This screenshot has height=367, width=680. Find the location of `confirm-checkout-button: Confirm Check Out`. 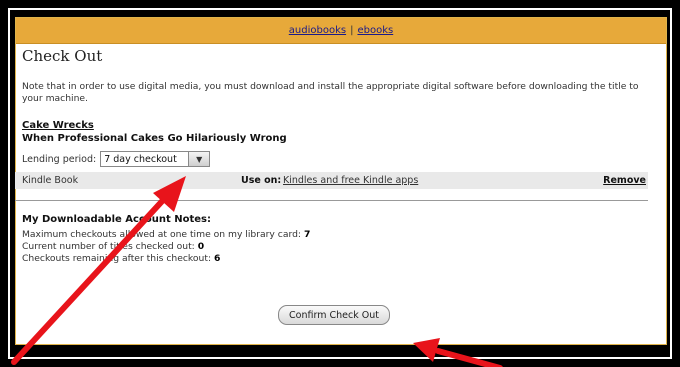

confirm-checkout-button: Confirm Check Out is located at coordinates (334, 315).